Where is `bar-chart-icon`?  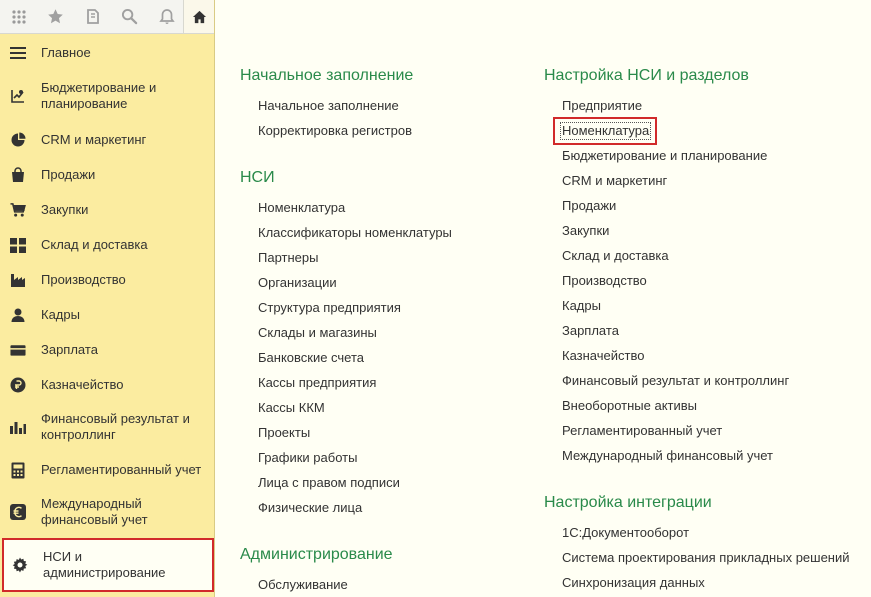 bar-chart-icon is located at coordinates (18, 427).